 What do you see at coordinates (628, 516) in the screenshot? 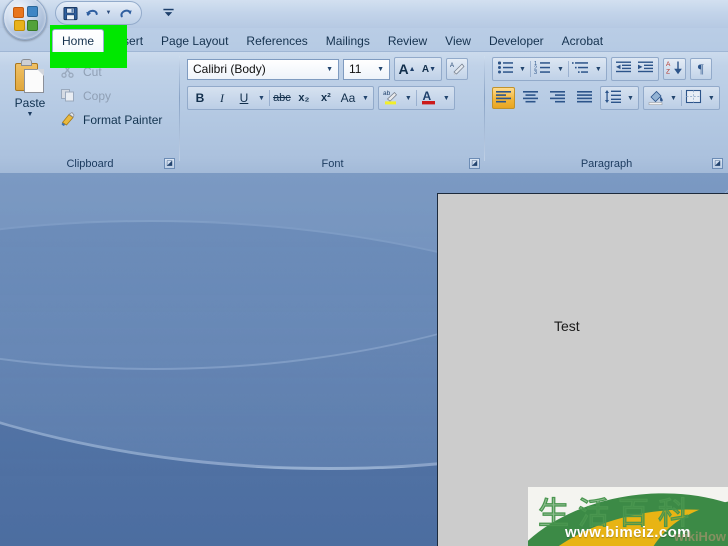
I see `watermark-logo: 生活百科 www.bimeiz.com wikiHow` at bounding box center [628, 516].